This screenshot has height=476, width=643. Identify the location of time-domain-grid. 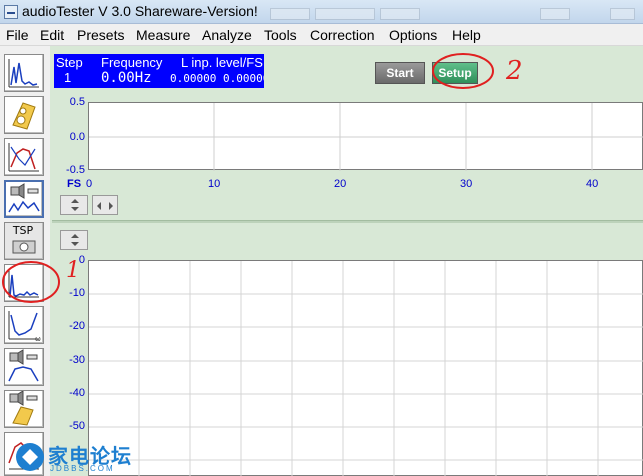
(366, 137).